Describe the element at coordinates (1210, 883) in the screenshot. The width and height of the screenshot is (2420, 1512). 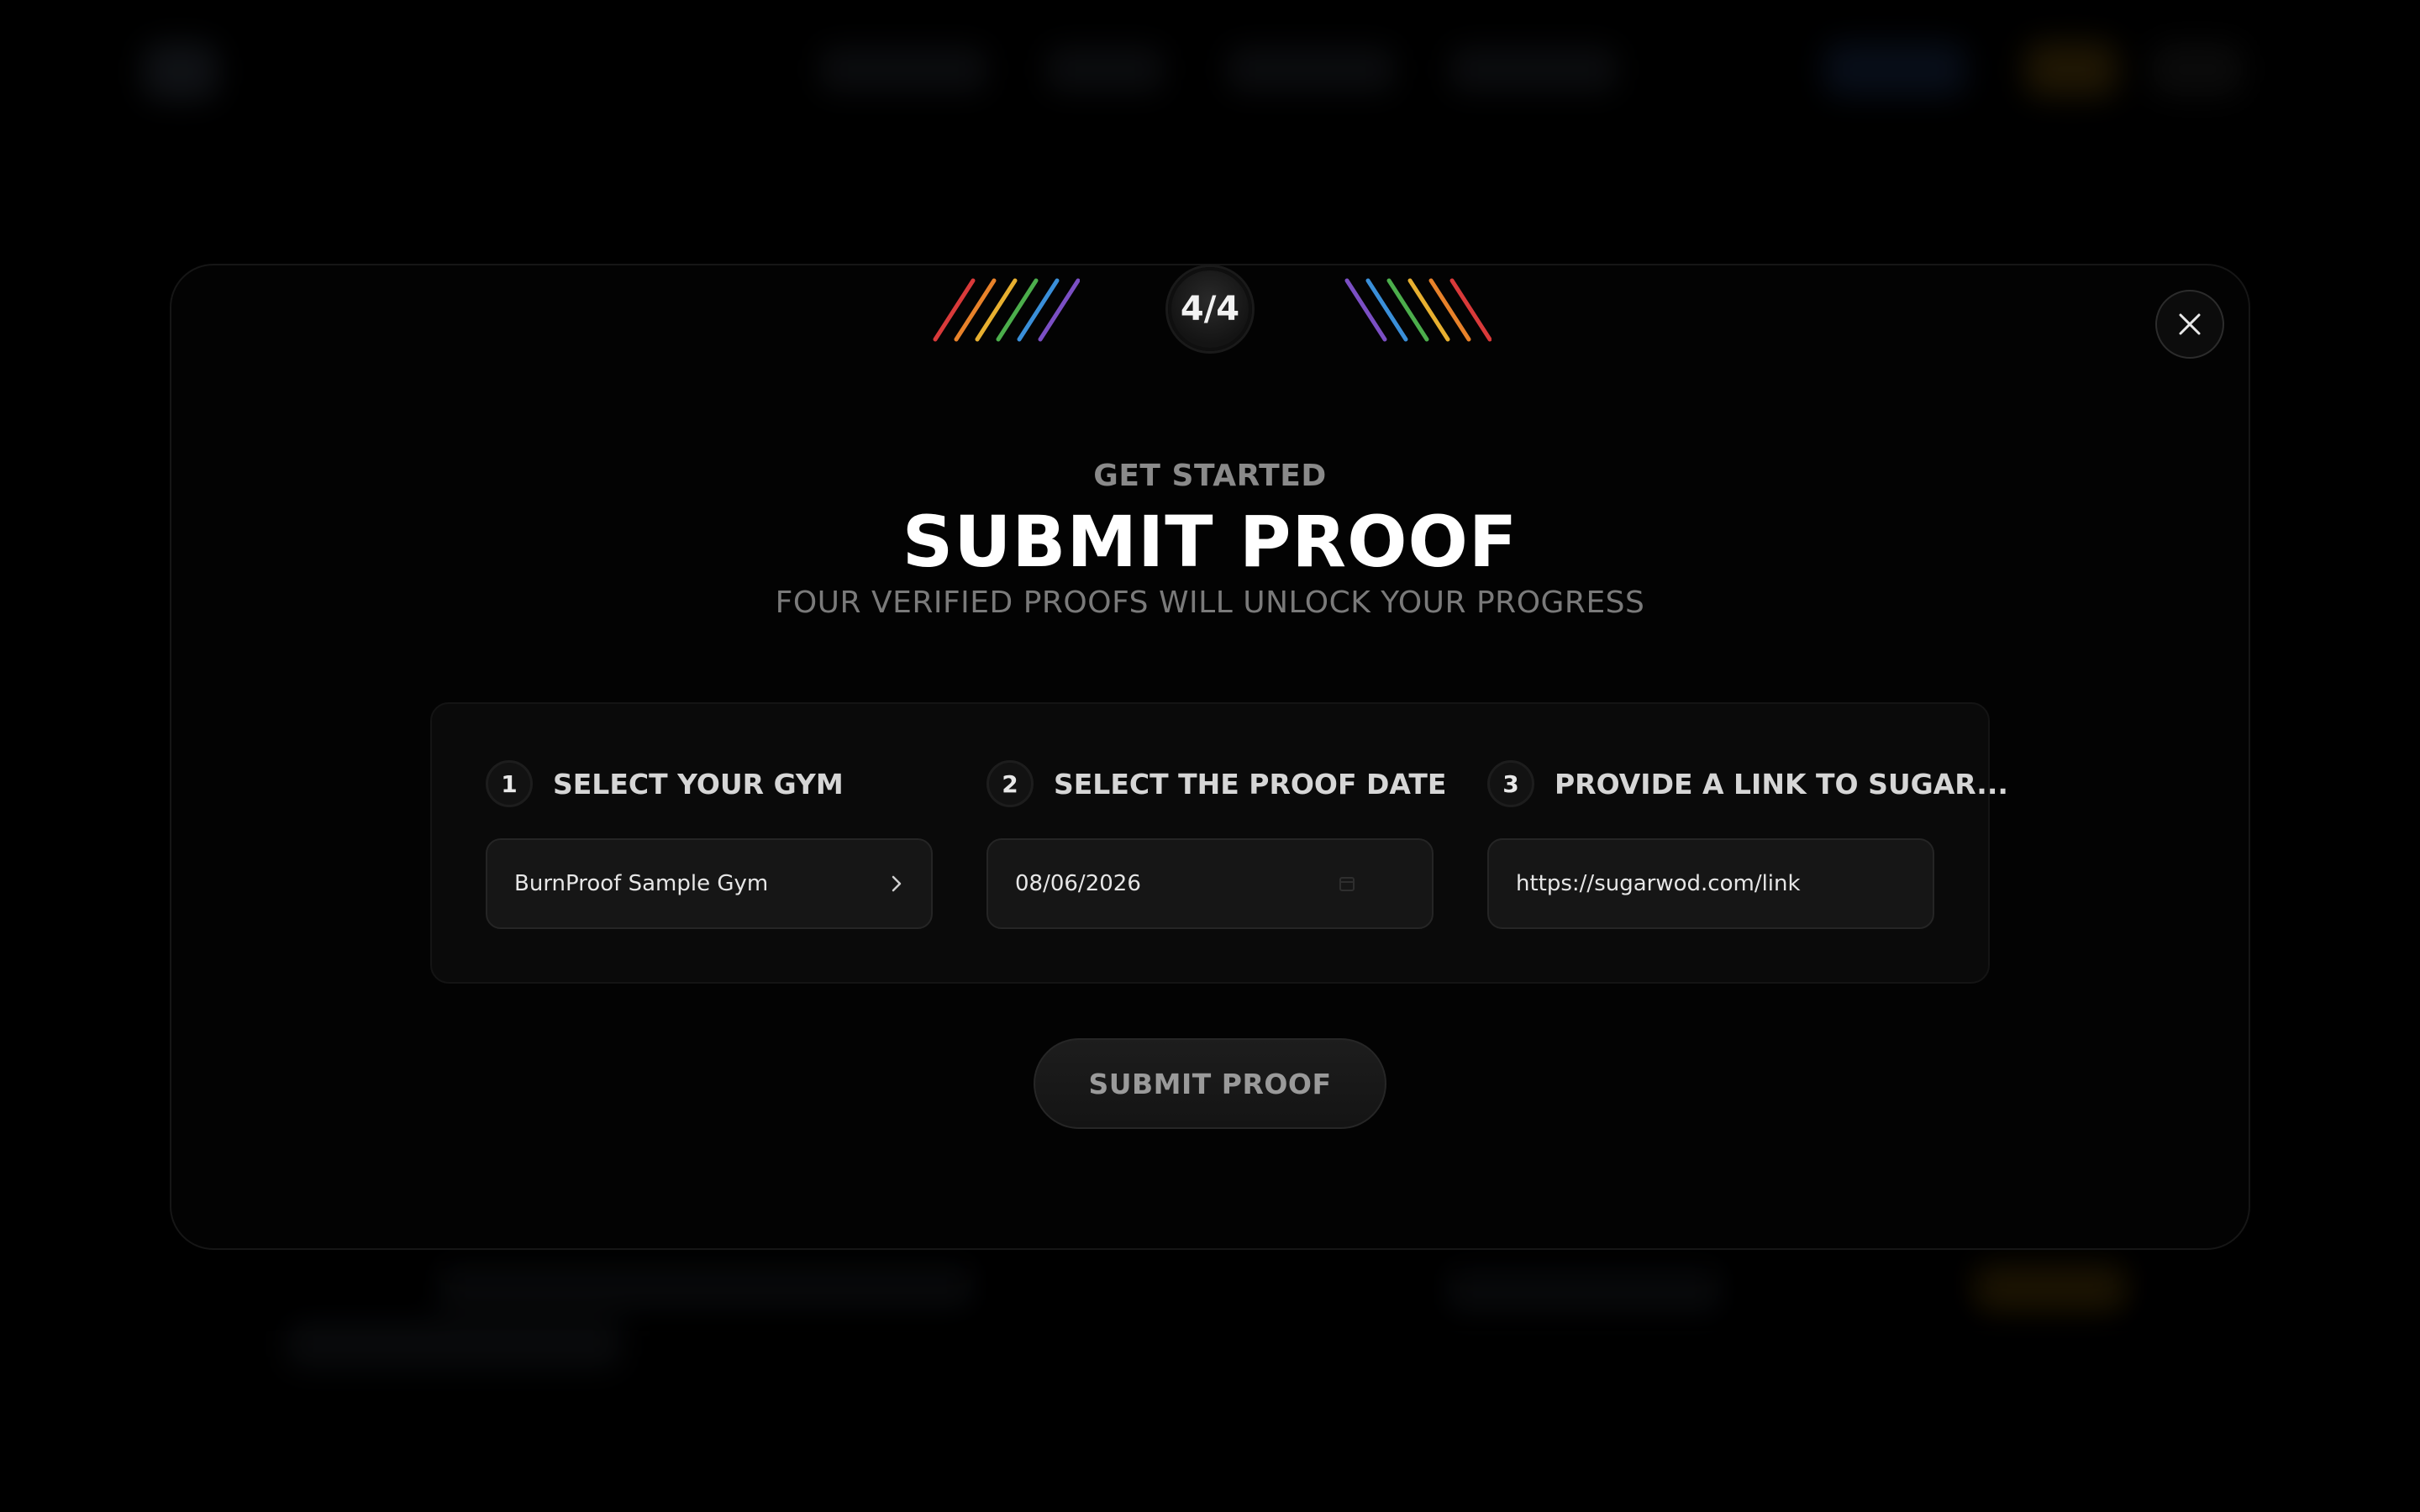
I see `proof-date-input: 08/06/2026` at that location.